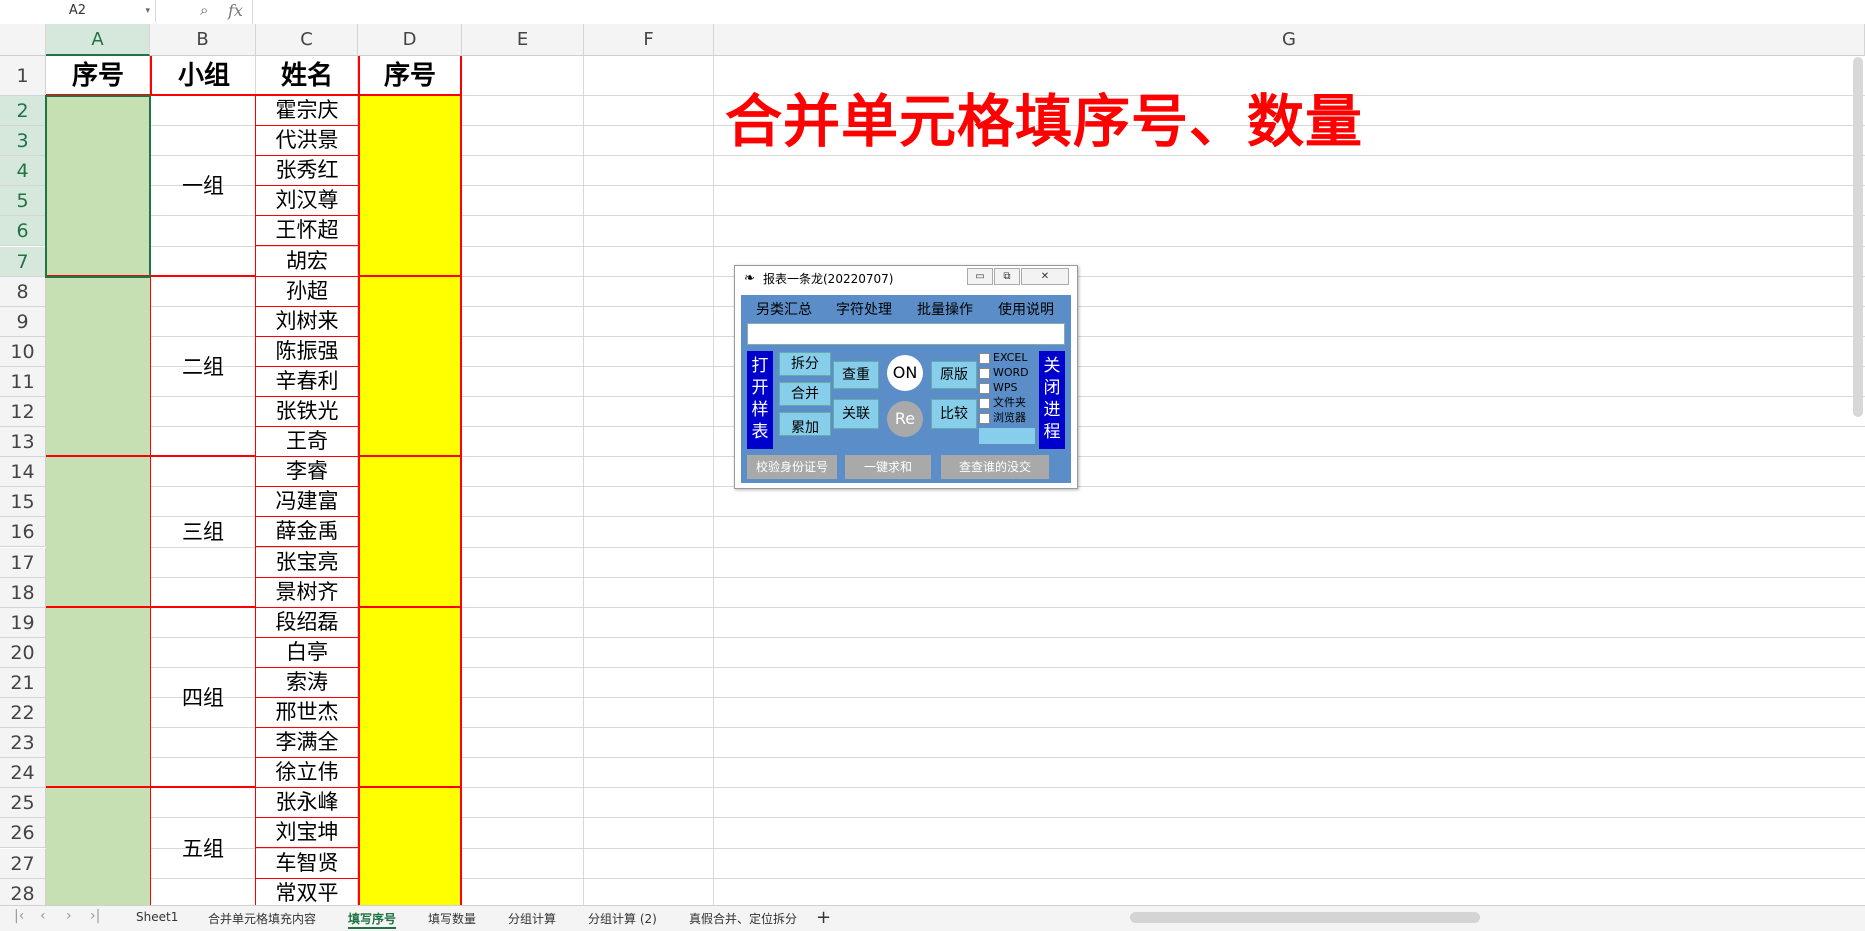  Describe the element at coordinates (823, 917) in the screenshot. I see `add-sheet-icon: +` at that location.